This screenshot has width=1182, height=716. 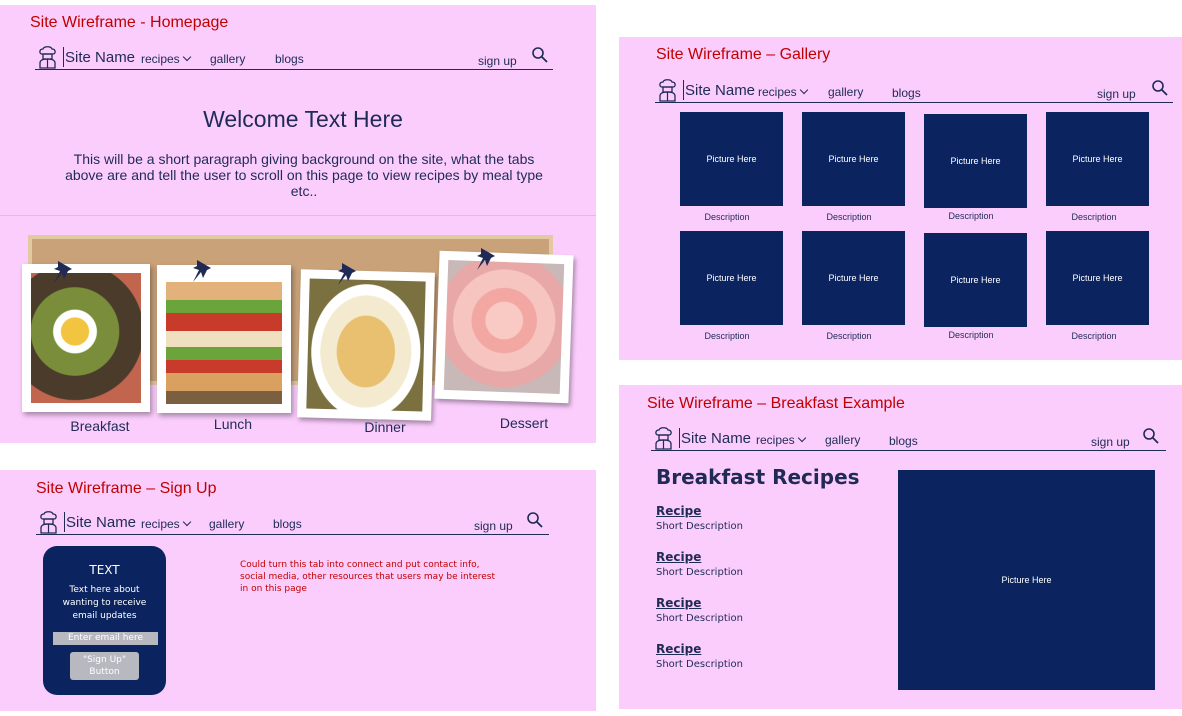 What do you see at coordinates (126, 488) in the screenshot?
I see `signup-panel-title: Site Wireframe – Sign Up` at bounding box center [126, 488].